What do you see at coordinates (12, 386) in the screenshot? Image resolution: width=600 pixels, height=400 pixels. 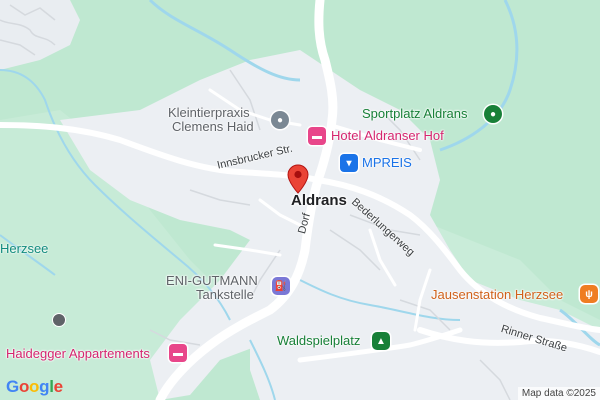 I see `logo-letter: G` at bounding box center [12, 386].